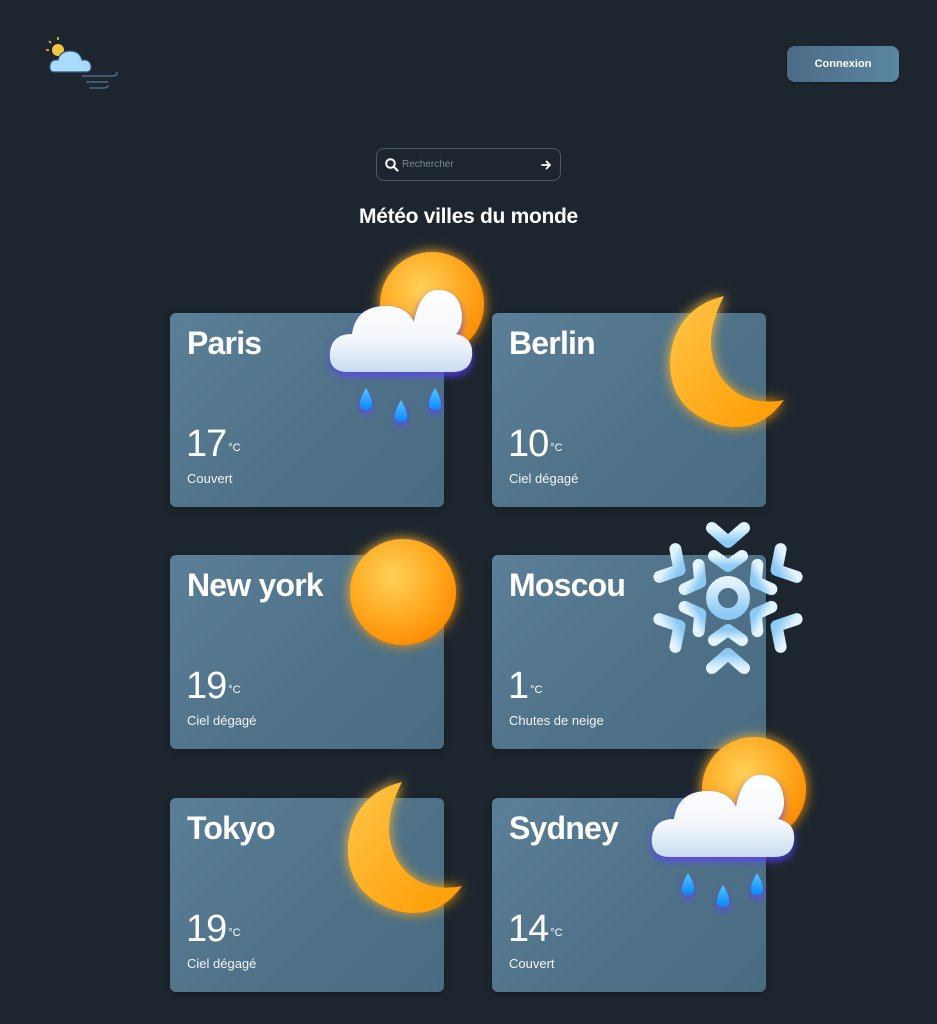  I want to click on city-name: Paris, so click(224, 343).